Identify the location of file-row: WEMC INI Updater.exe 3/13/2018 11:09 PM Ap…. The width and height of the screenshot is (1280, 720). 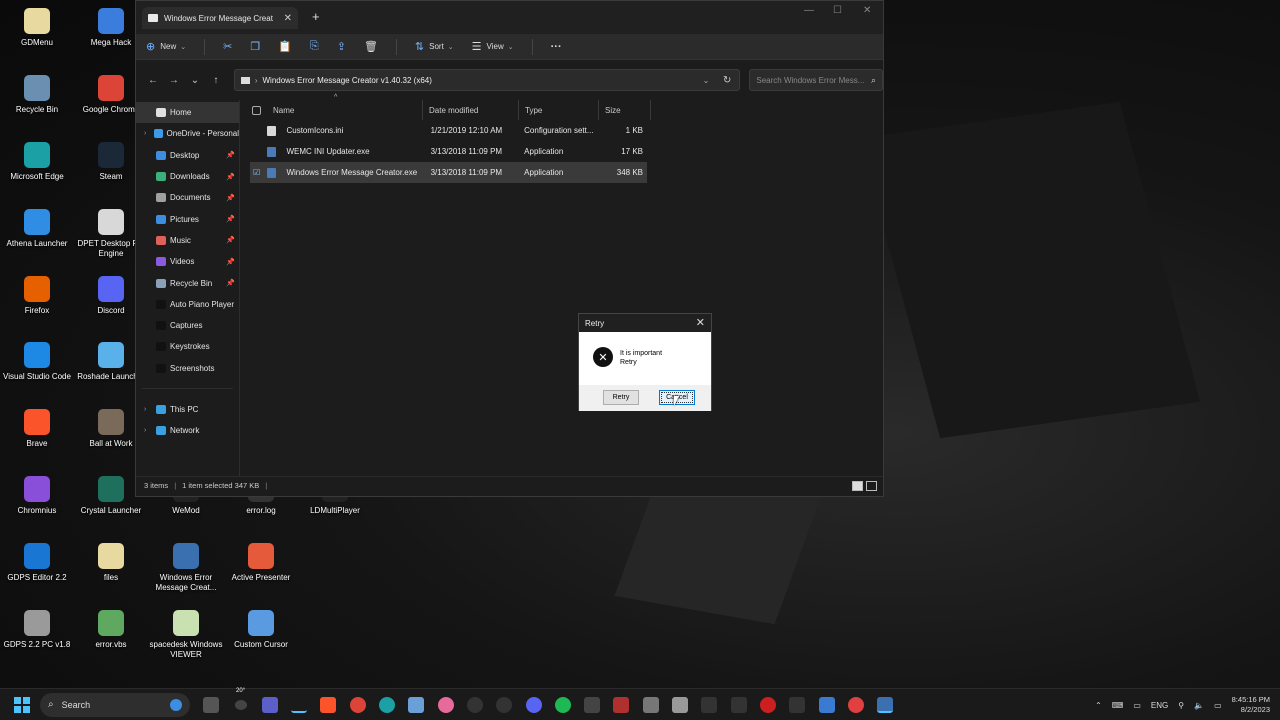
(448, 151).